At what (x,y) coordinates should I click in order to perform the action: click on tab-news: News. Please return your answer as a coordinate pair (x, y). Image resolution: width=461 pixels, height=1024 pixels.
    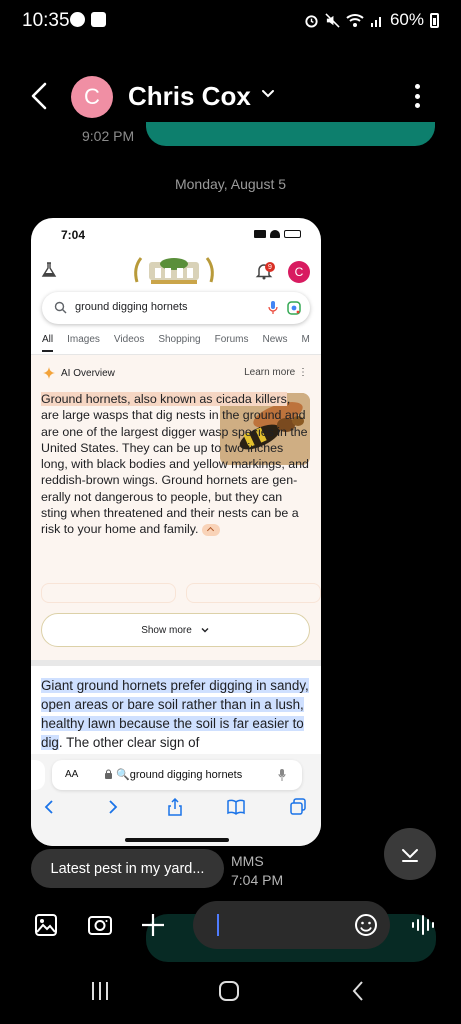
    Looking at the image, I should click on (275, 339).